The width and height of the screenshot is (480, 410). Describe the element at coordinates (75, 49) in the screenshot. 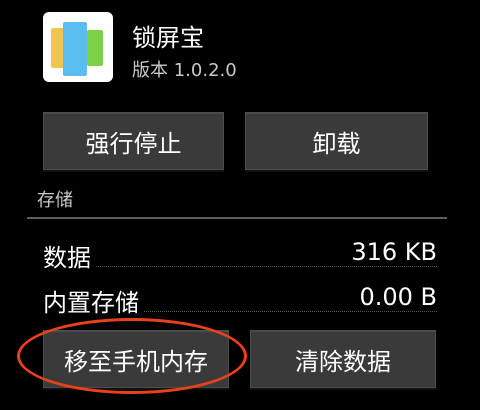

I see `icon-blue-bar` at that location.